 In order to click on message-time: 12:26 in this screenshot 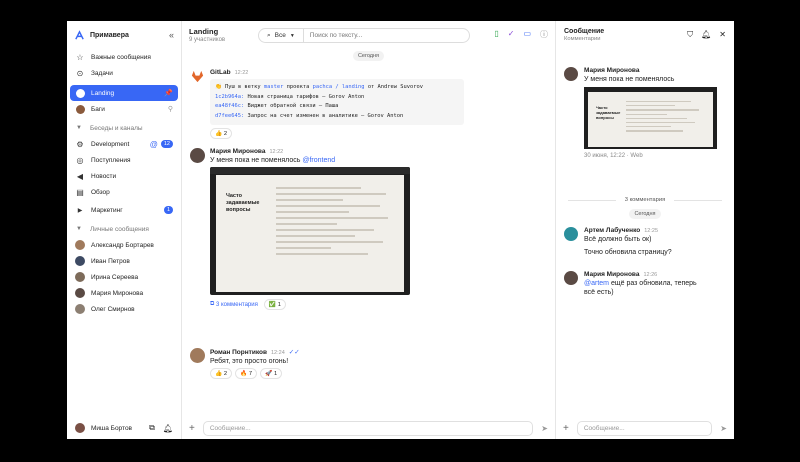, I will do `click(650, 275)`.